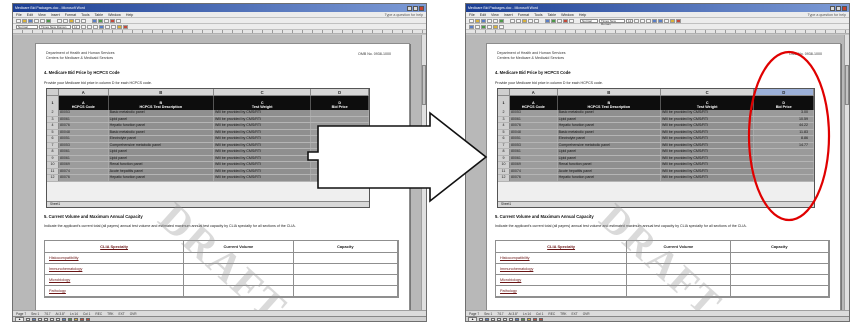 This screenshot has width=862, height=324. What do you see at coordinates (784, 145) in the screenshot?
I see `cell-bid-price: 14.77` at bounding box center [784, 145].